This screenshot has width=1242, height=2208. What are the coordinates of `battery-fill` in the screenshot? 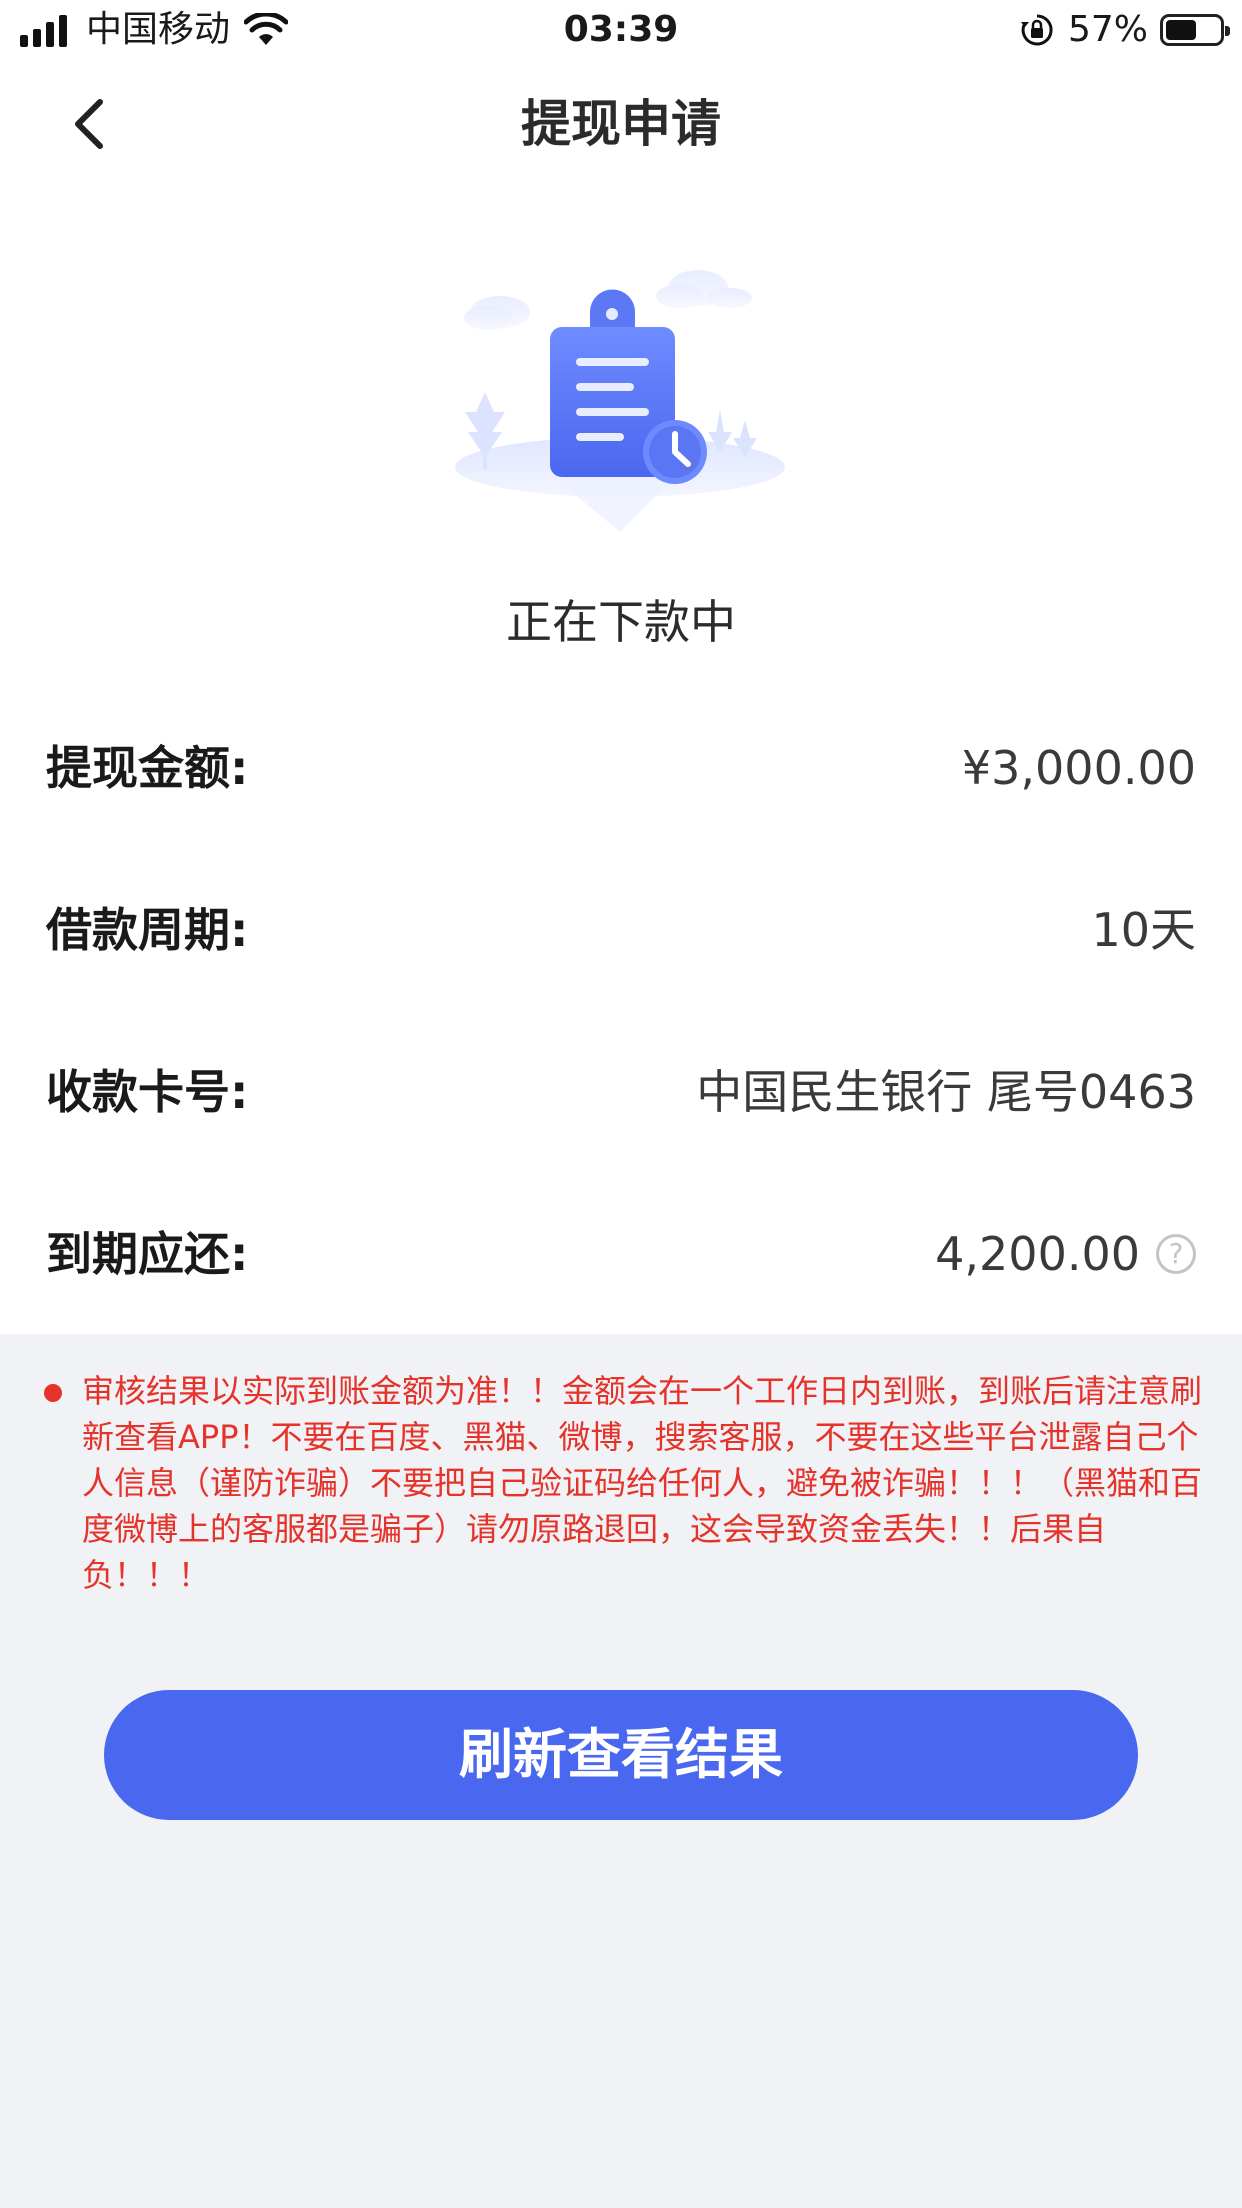 It's located at (1181, 30).